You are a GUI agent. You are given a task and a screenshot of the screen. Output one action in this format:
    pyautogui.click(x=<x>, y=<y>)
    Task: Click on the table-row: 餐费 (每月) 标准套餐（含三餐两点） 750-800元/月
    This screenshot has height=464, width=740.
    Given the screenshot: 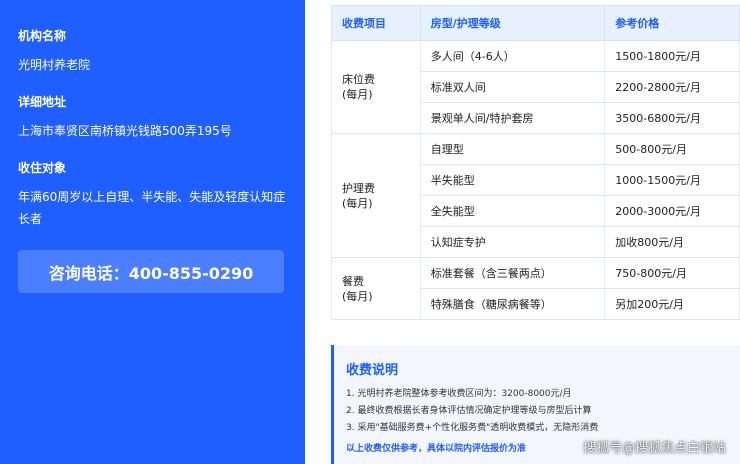 What is the action you would take?
    pyautogui.click(x=535, y=288)
    